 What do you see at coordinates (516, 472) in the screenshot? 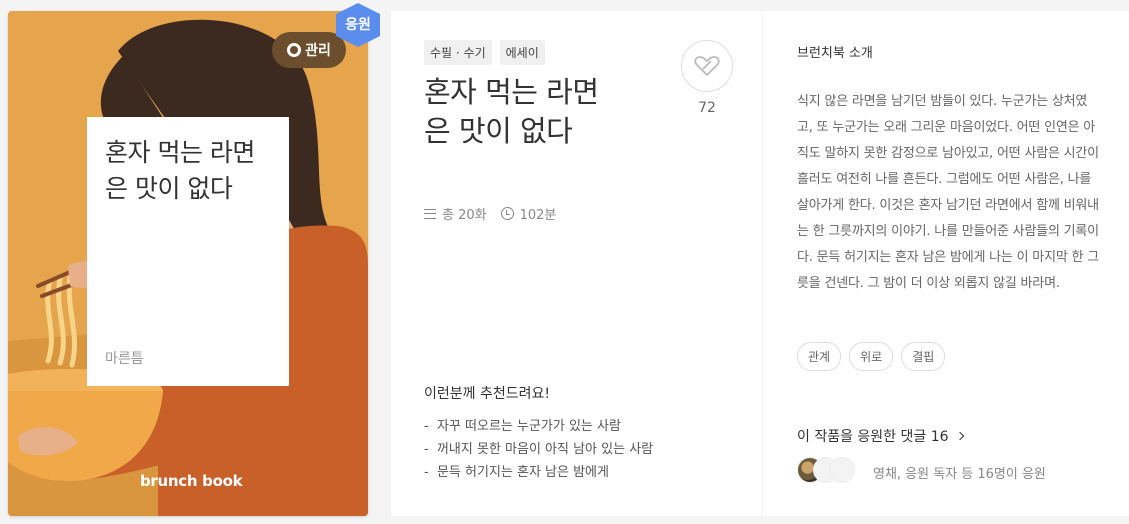
I see `list-item: - 문득 허기지는 혼자 남은 밤에게` at bounding box center [516, 472].